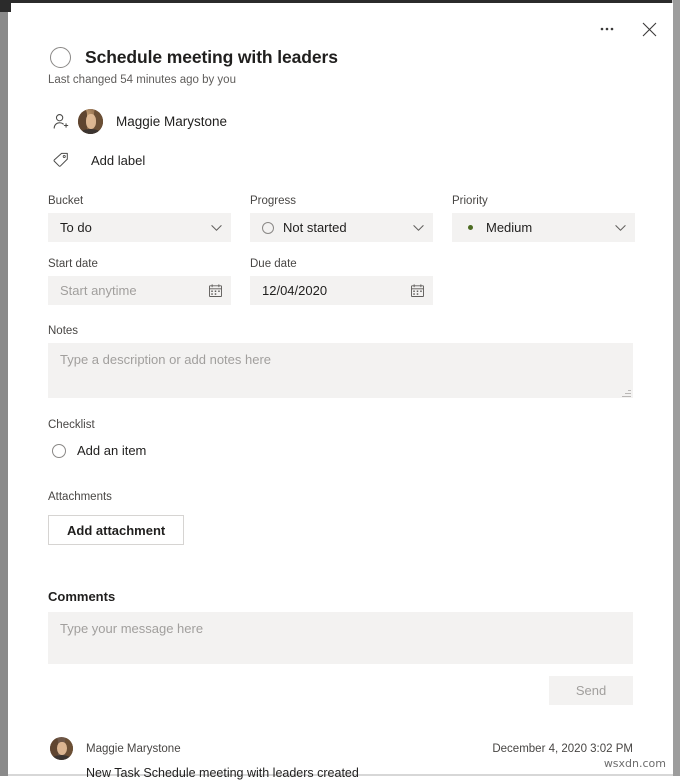  What do you see at coordinates (59, 450) in the screenshot?
I see `checklist-circle-icon` at bounding box center [59, 450].